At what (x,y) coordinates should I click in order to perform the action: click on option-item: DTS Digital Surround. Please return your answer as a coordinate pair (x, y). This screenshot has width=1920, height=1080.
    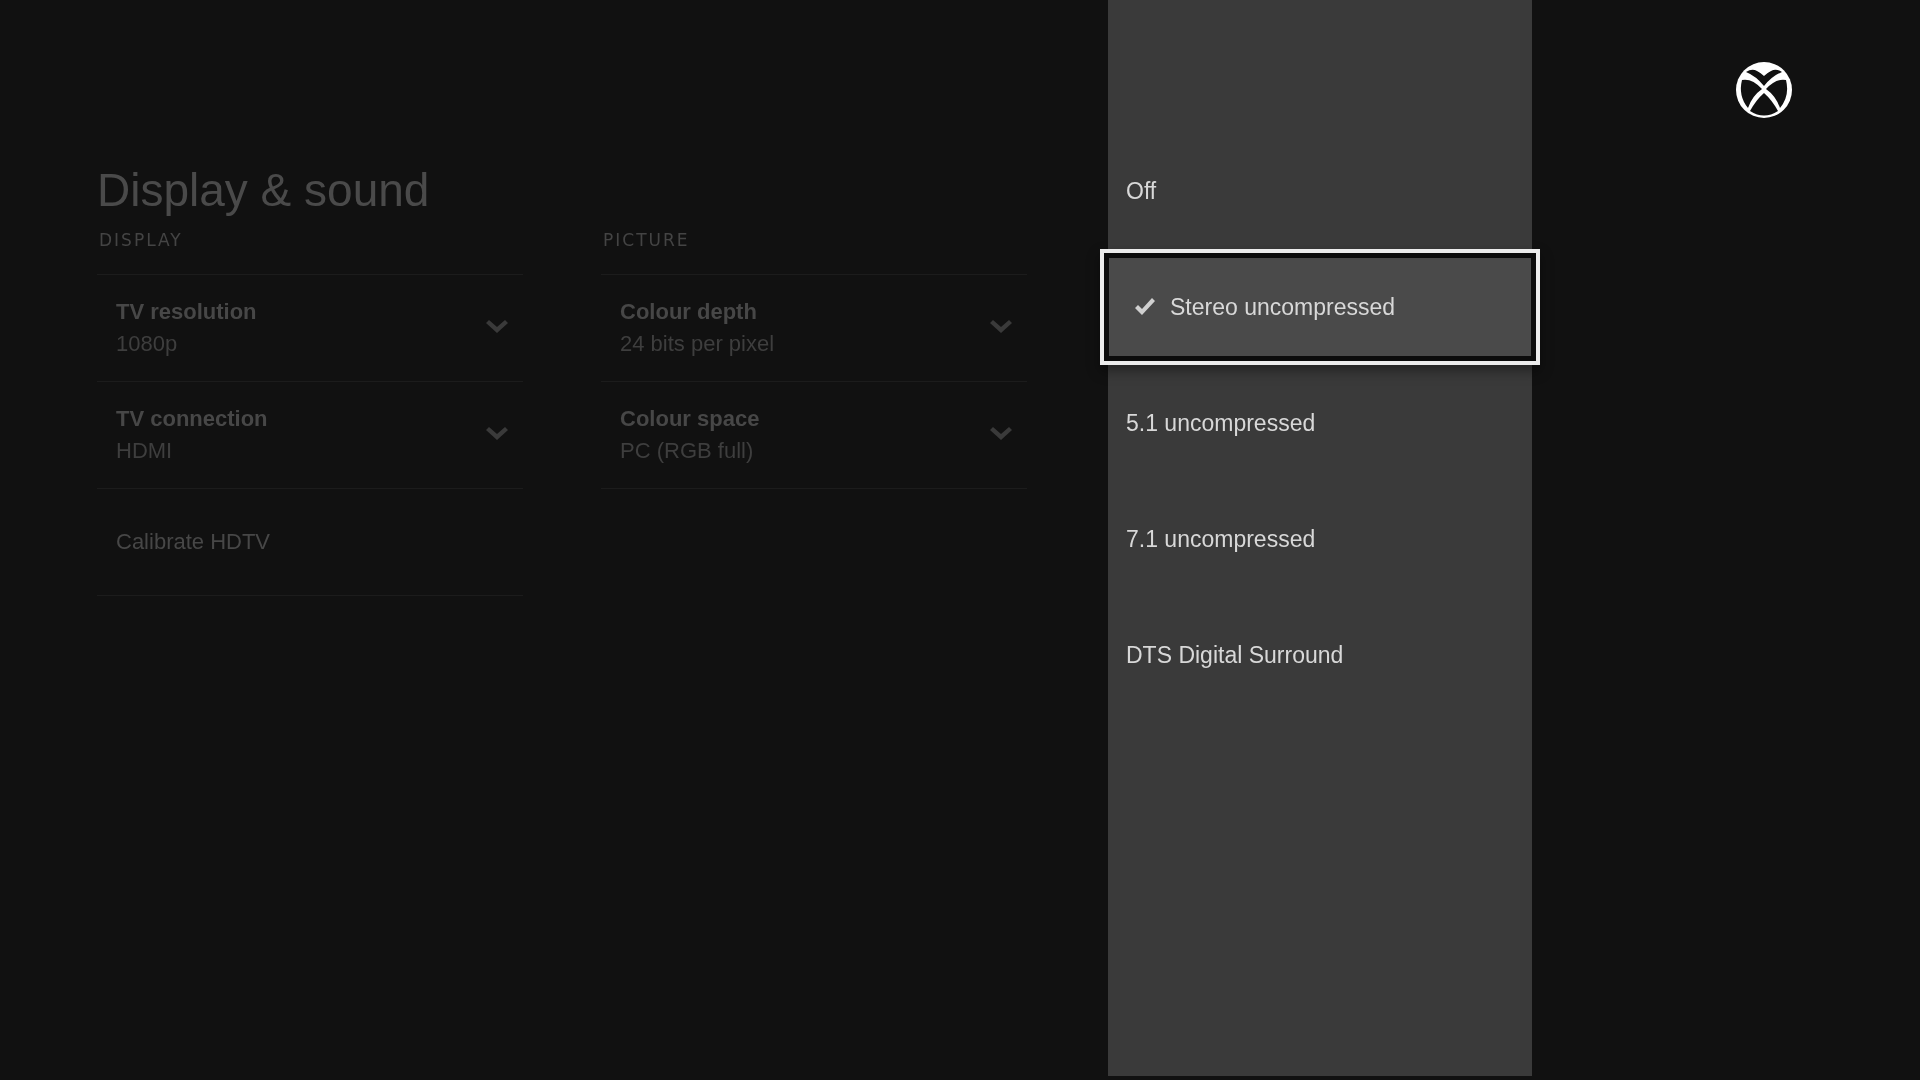
    Looking at the image, I should click on (1320, 655).